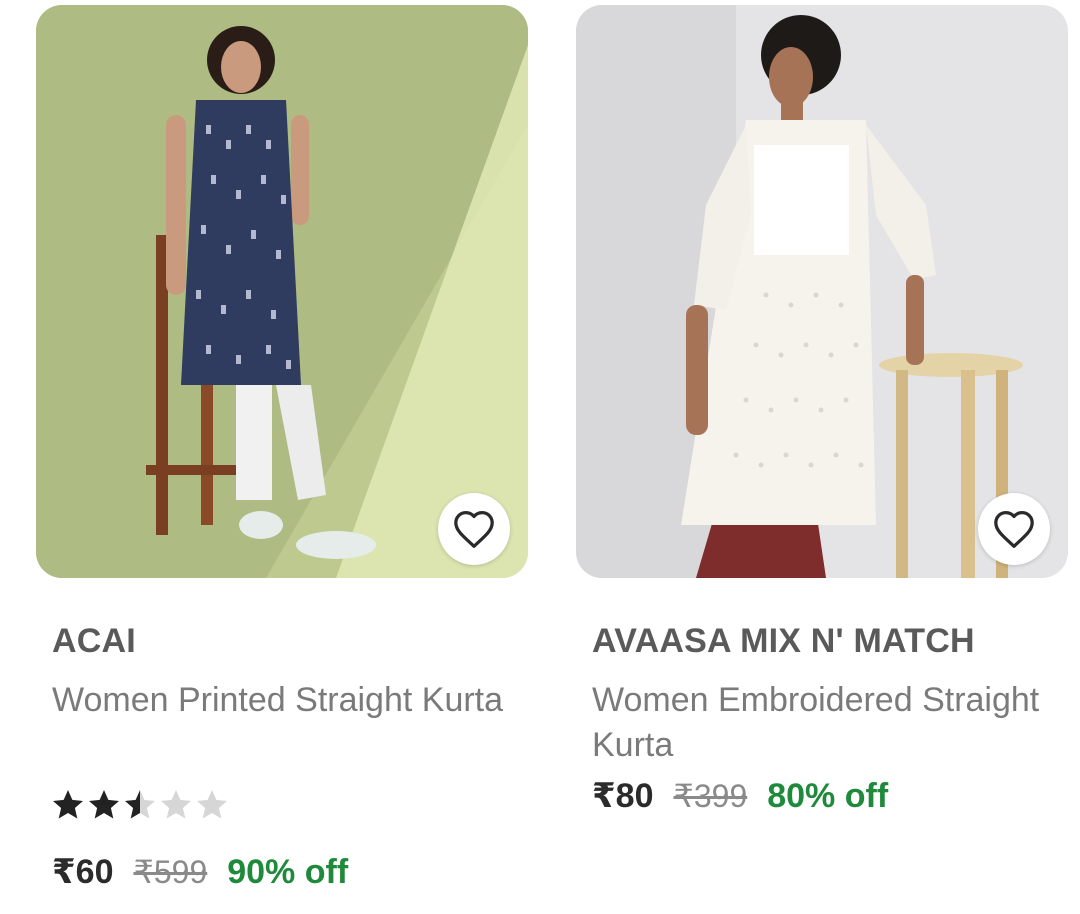 This screenshot has height=914, width=1080. Describe the element at coordinates (816, 722) in the screenshot. I see `product-title: Women Embroidered Straight Kurta` at that location.